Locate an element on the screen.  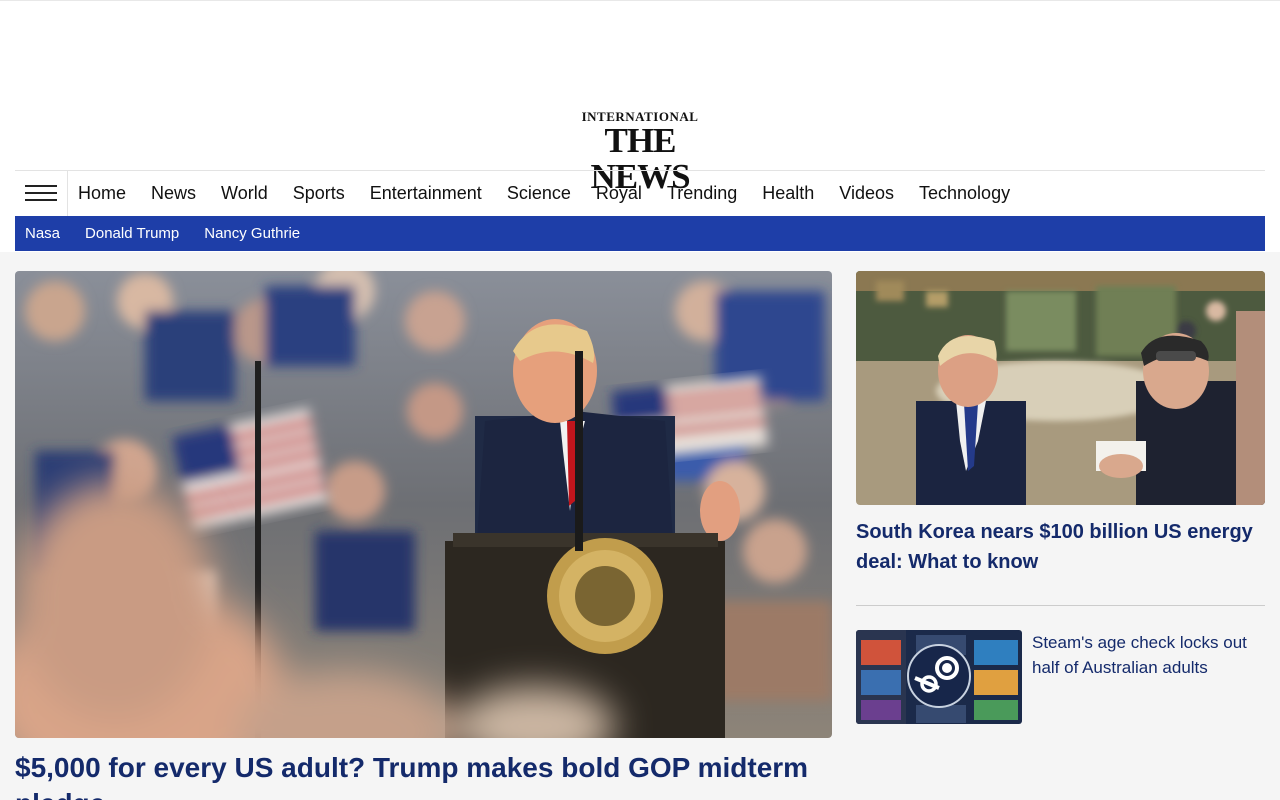
meeting-photo is located at coordinates (1060, 388).